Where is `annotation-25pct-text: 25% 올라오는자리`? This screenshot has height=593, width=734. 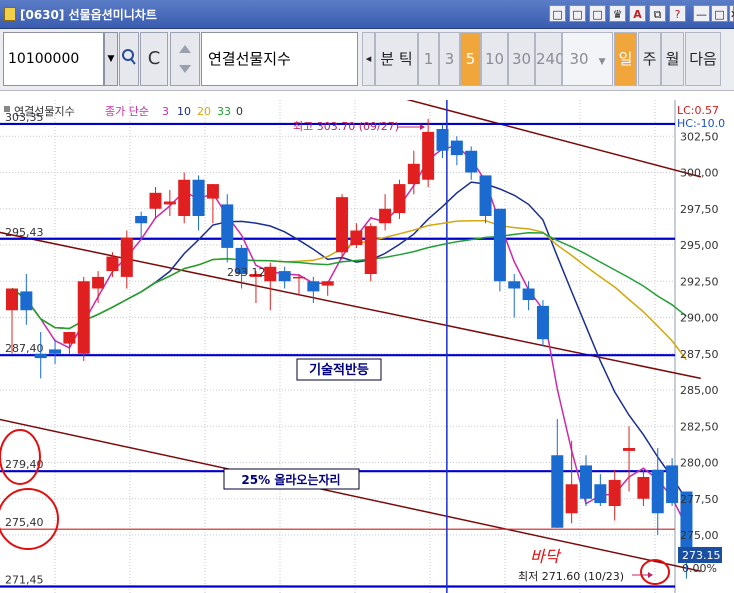
annotation-25pct-text: 25% 올라오는자리 is located at coordinates (290, 479).